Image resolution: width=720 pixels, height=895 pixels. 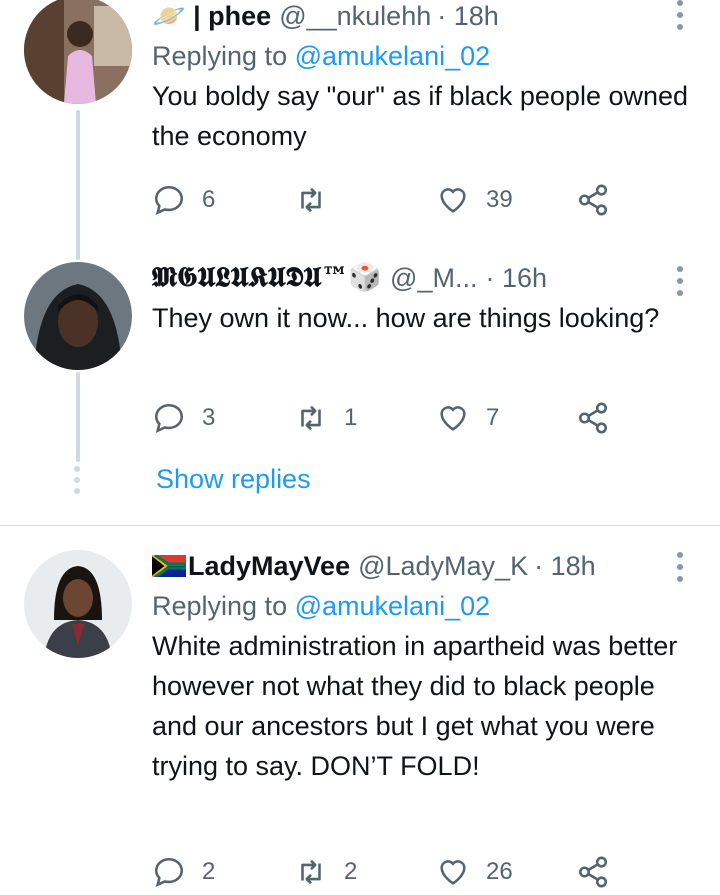 I want to click on handle: @__nkulehh, so click(x=355, y=16).